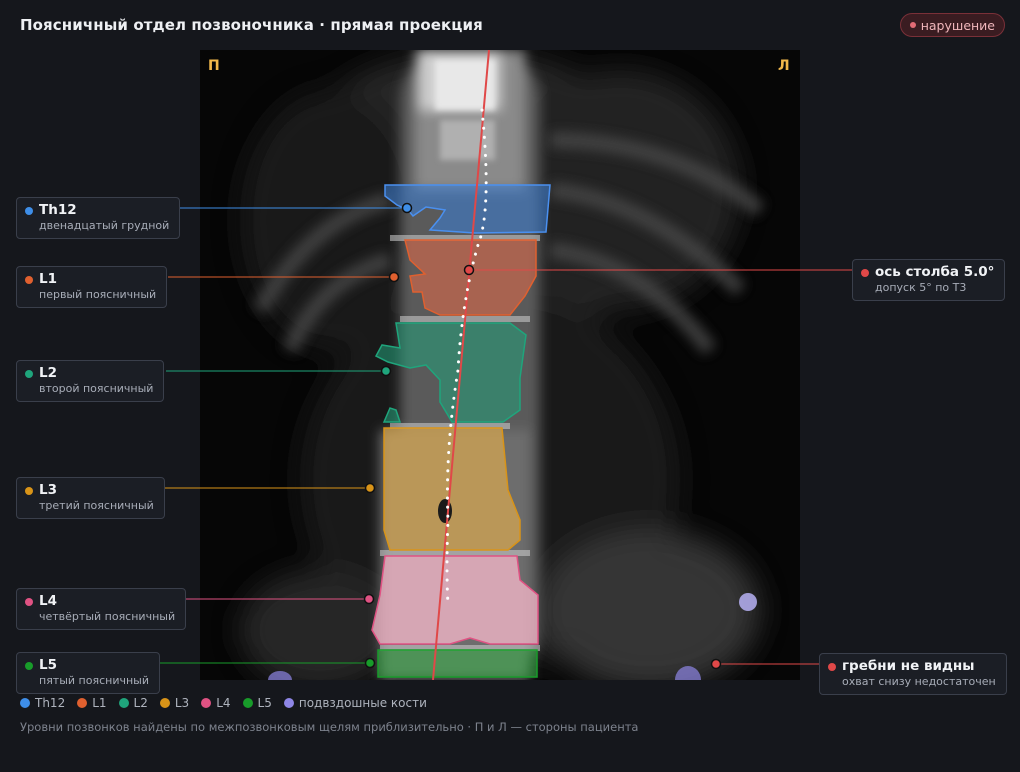 The width and height of the screenshot is (1020, 772). I want to click on legend-l2-dot-icon, so click(123, 703).